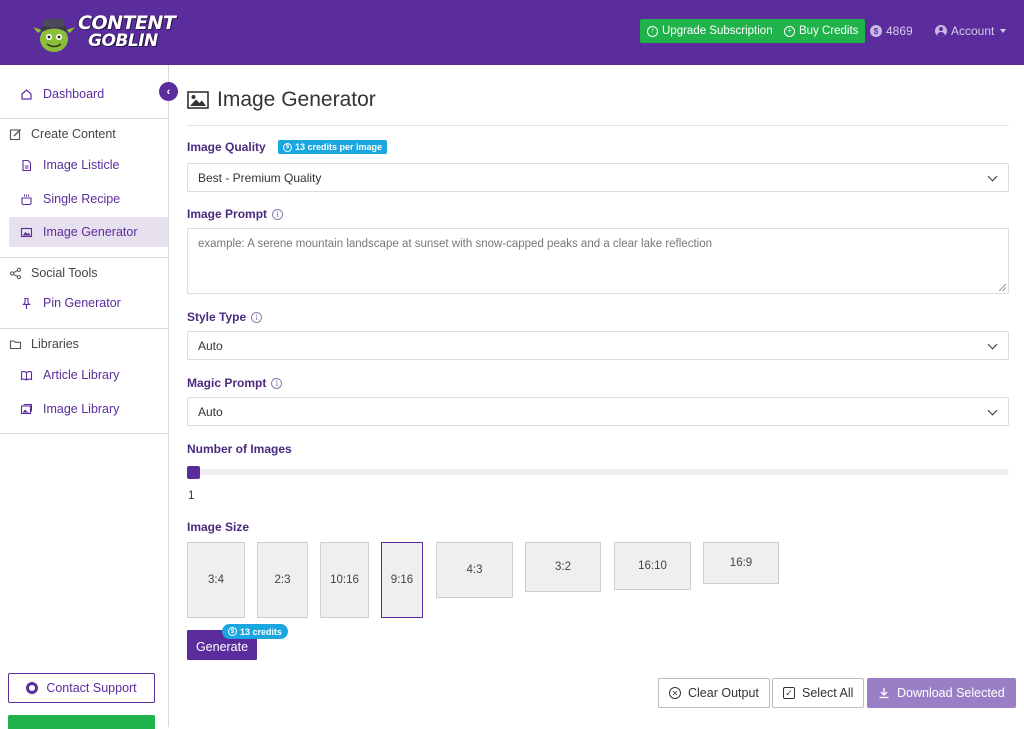  Describe the element at coordinates (941, 31) in the screenshot. I see `user-circle-icon` at that location.